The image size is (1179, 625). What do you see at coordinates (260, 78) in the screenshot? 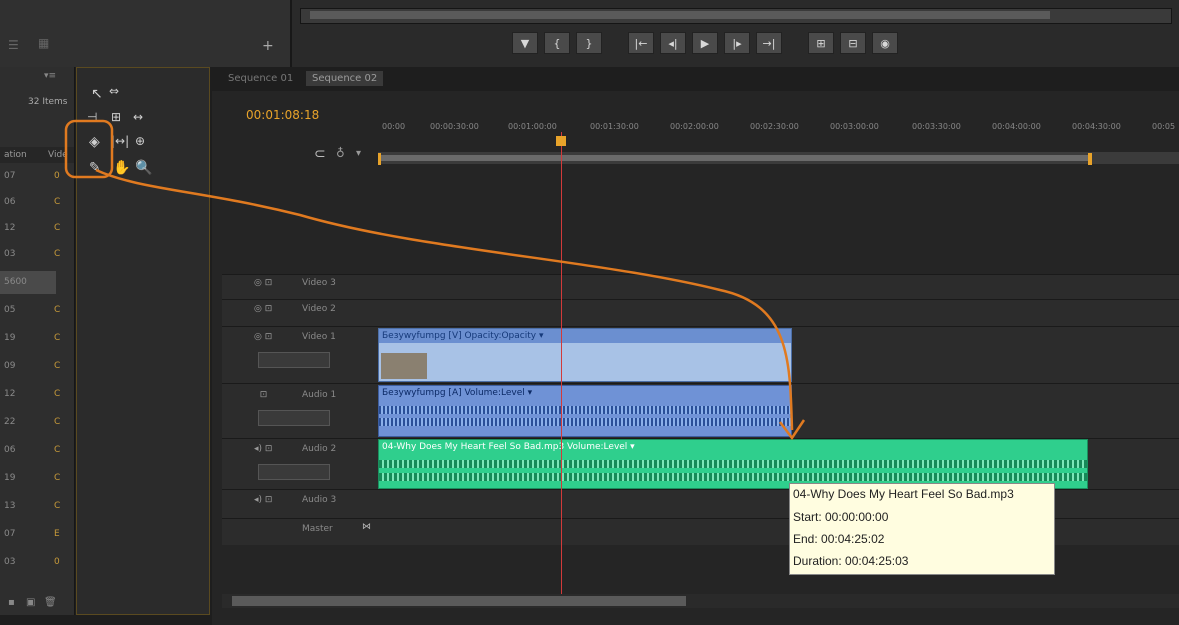
I see `tab-sequence-01: Sequence 01` at bounding box center [260, 78].